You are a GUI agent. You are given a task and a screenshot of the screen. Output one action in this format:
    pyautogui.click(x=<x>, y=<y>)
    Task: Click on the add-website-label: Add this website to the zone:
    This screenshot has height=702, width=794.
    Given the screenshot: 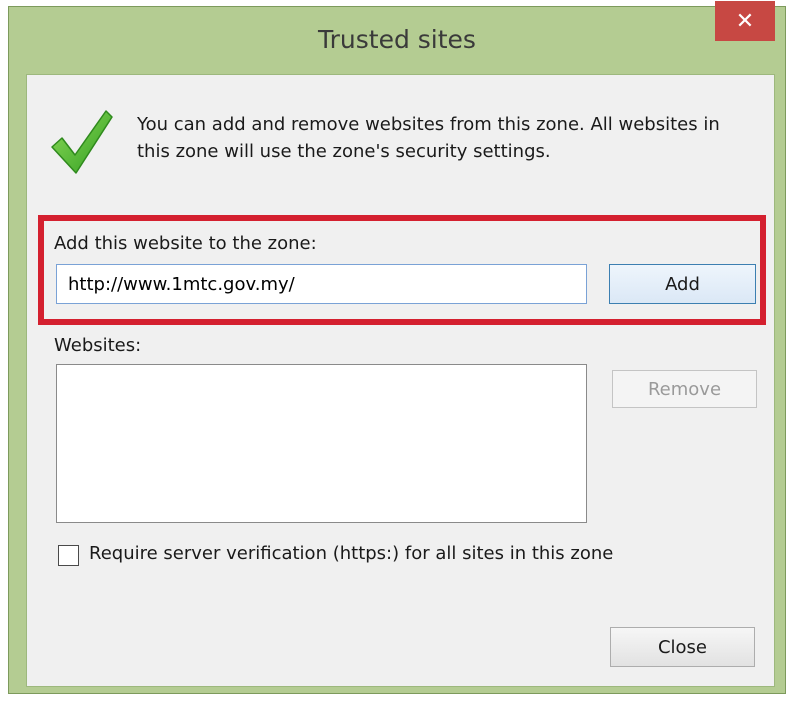 What is the action you would take?
    pyautogui.click(x=185, y=243)
    